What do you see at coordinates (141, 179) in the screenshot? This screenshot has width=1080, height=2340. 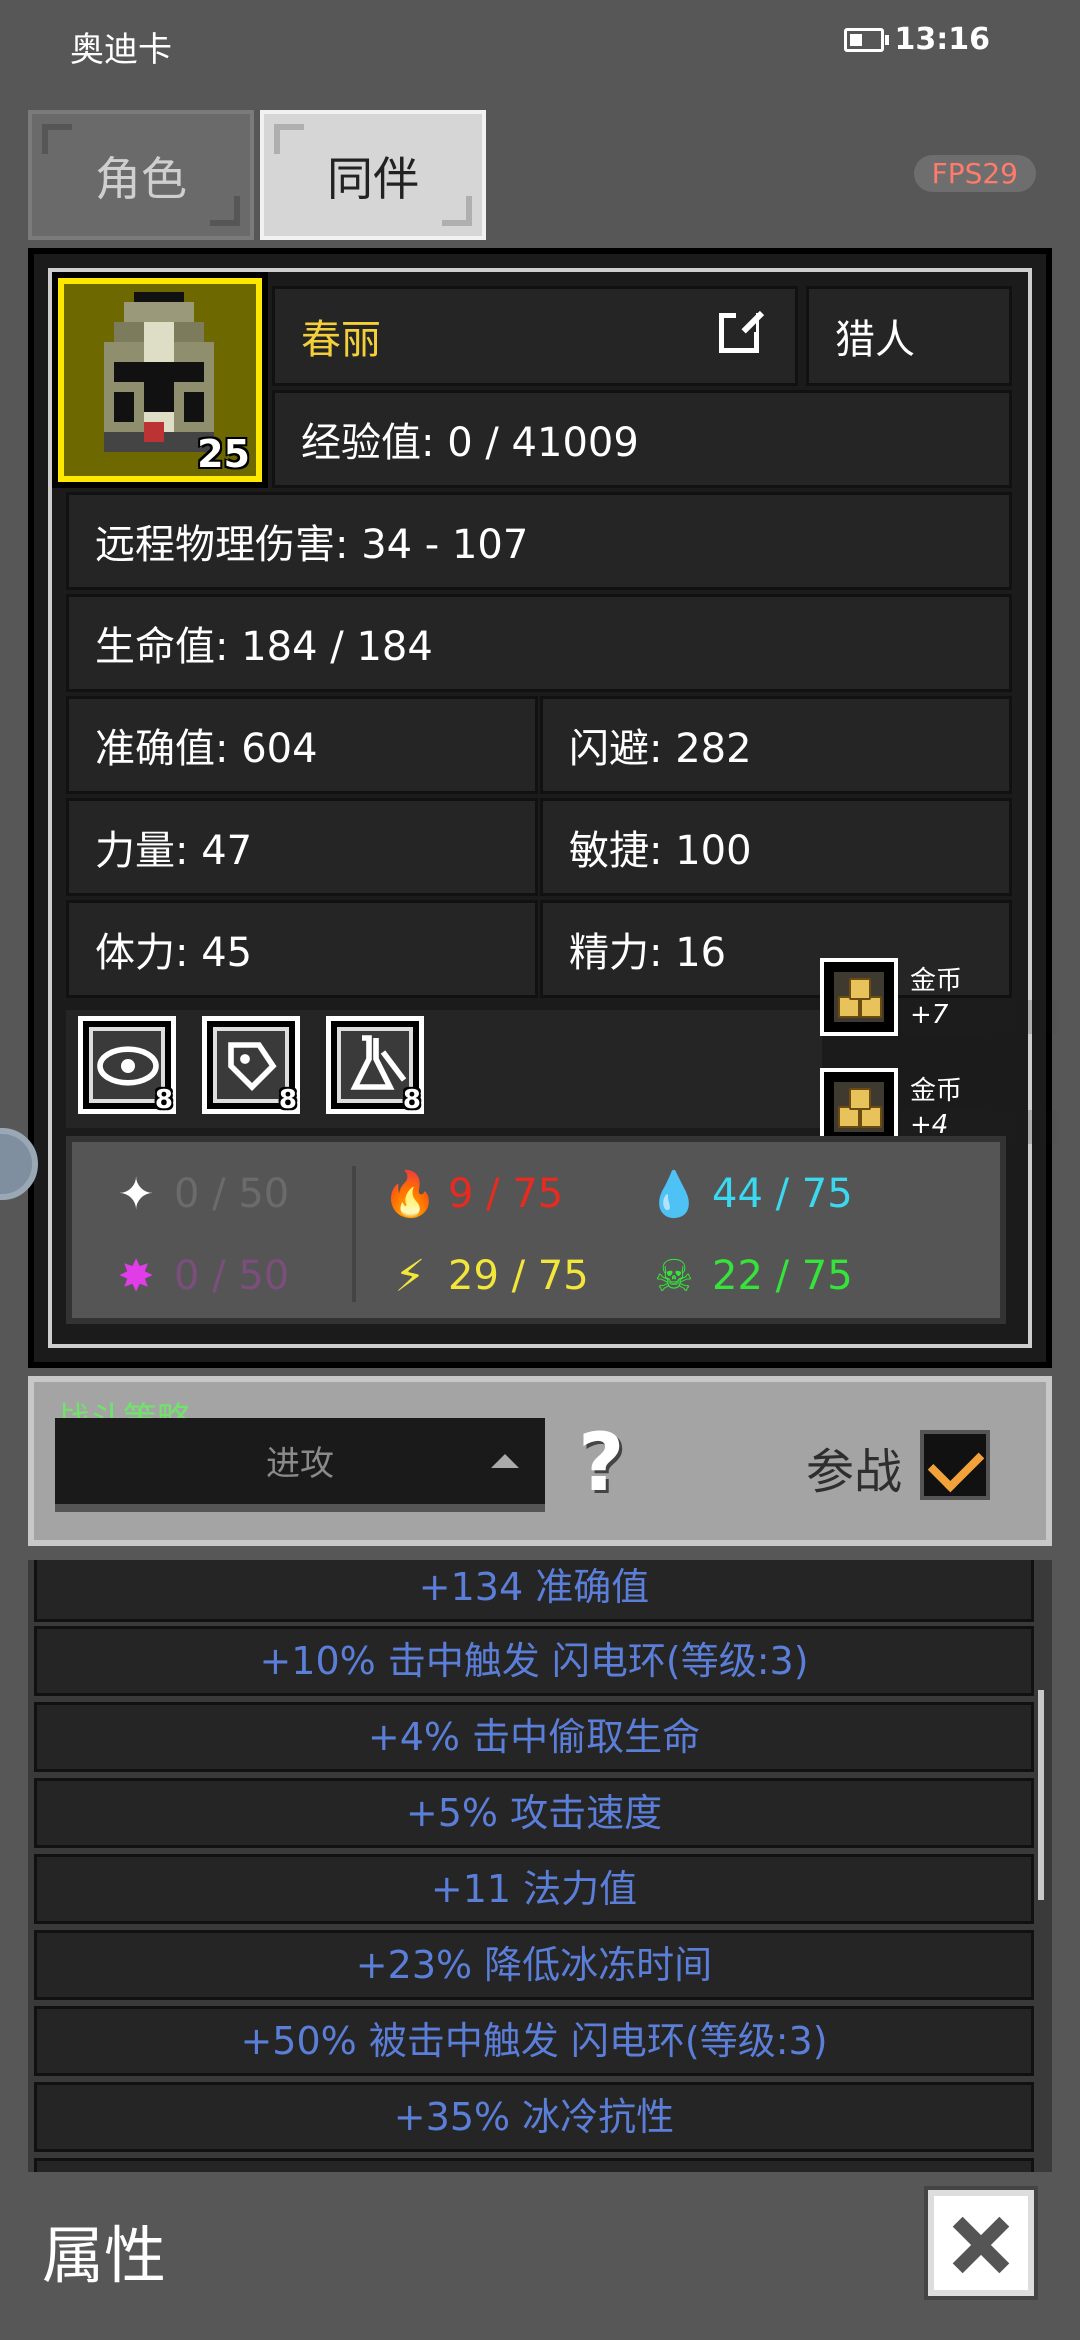 I see `tab-role-label: 角色` at bounding box center [141, 179].